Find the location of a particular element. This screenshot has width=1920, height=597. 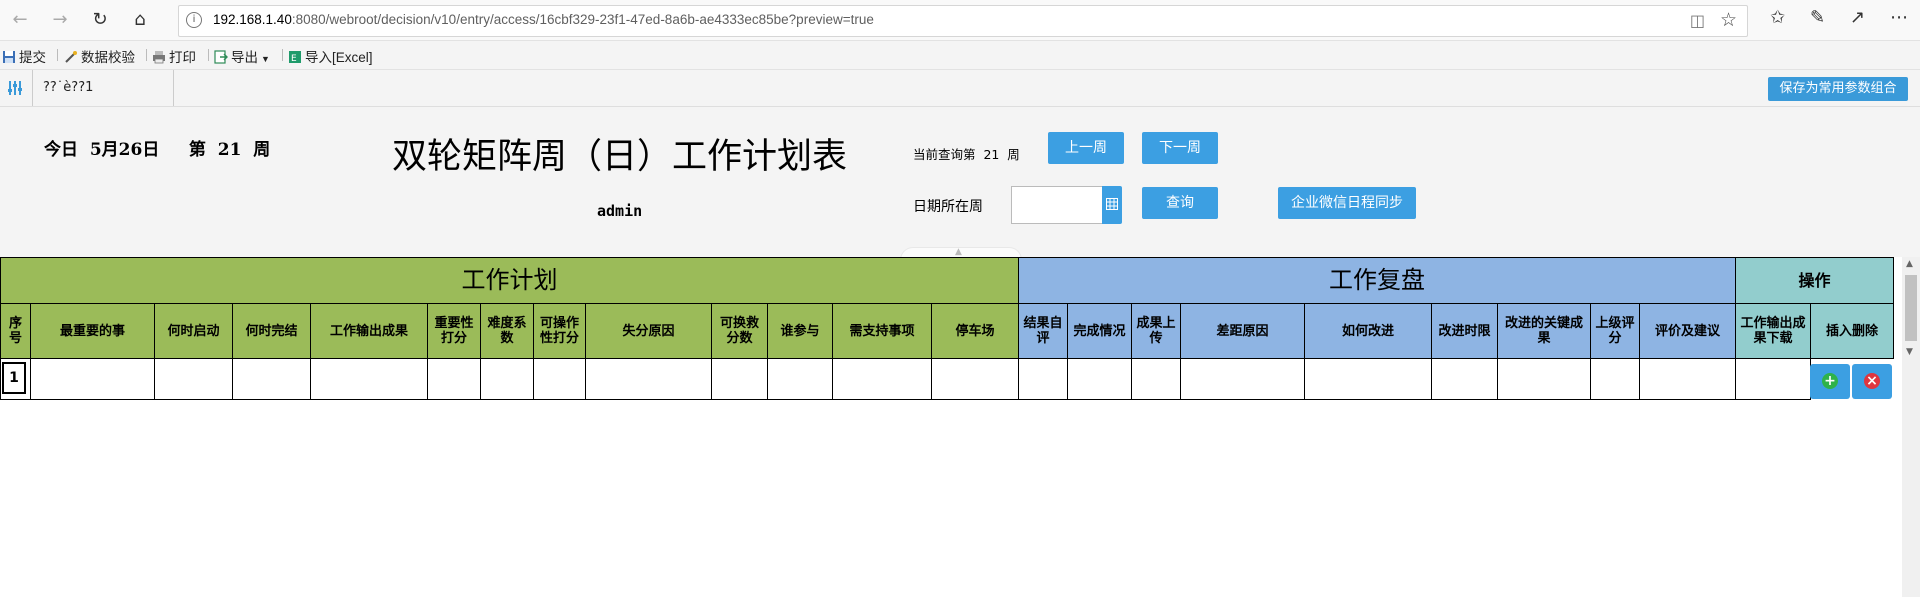

submit-label: 提交 is located at coordinates (32, 57).